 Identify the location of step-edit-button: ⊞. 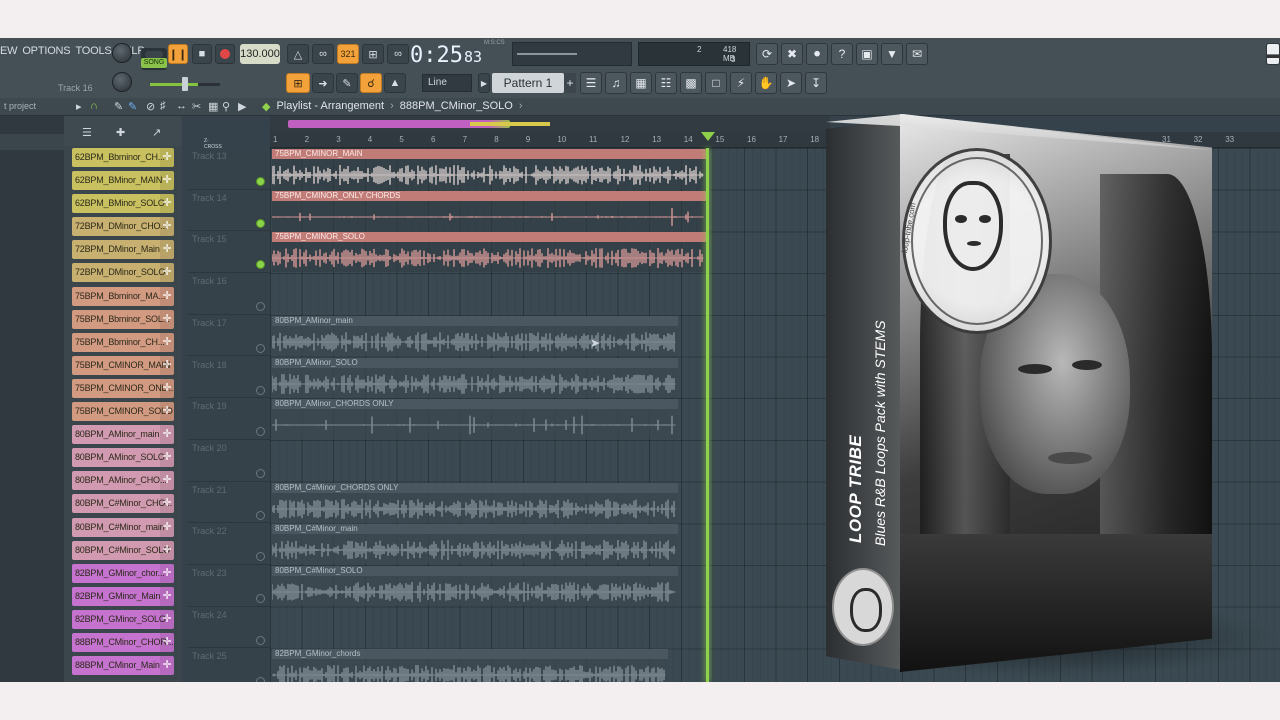
(373, 54).